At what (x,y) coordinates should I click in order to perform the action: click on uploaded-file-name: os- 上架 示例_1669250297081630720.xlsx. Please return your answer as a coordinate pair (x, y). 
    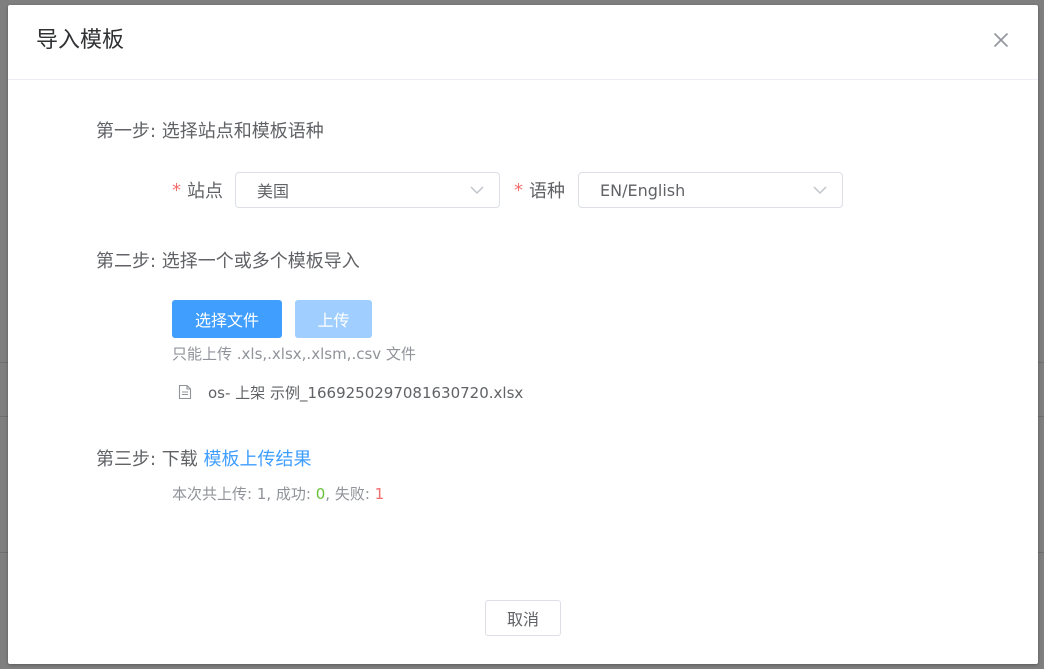
    Looking at the image, I should click on (366, 392).